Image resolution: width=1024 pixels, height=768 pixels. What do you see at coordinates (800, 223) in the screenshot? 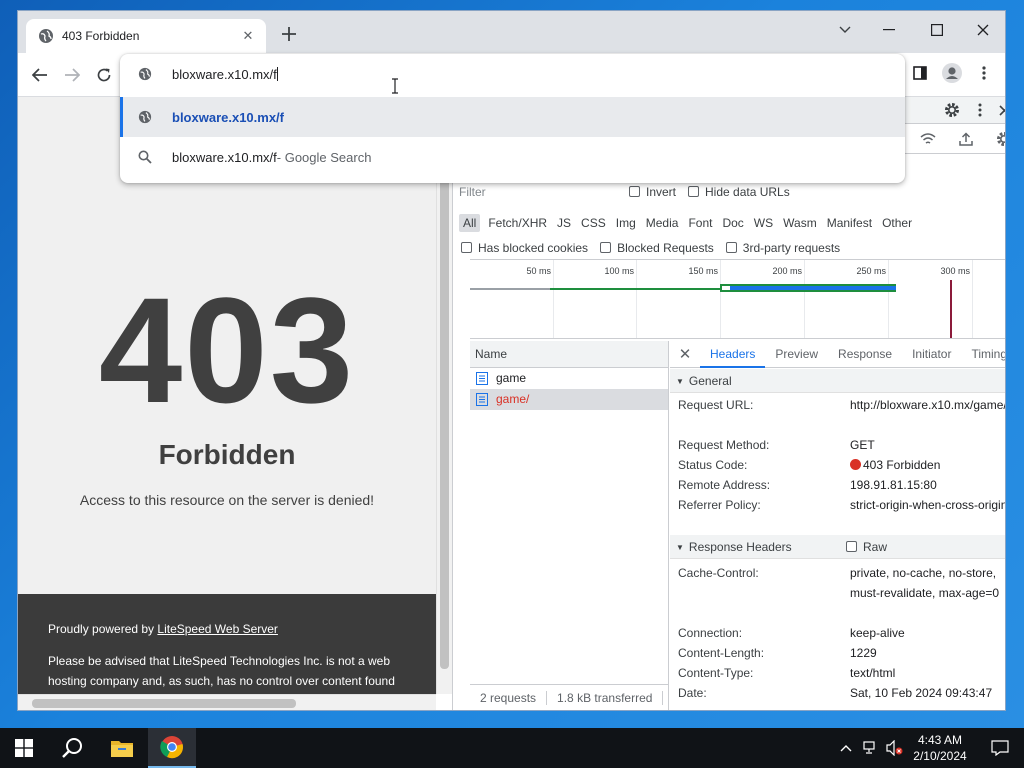
I see `type-filter-wasm: Wasm` at bounding box center [800, 223].